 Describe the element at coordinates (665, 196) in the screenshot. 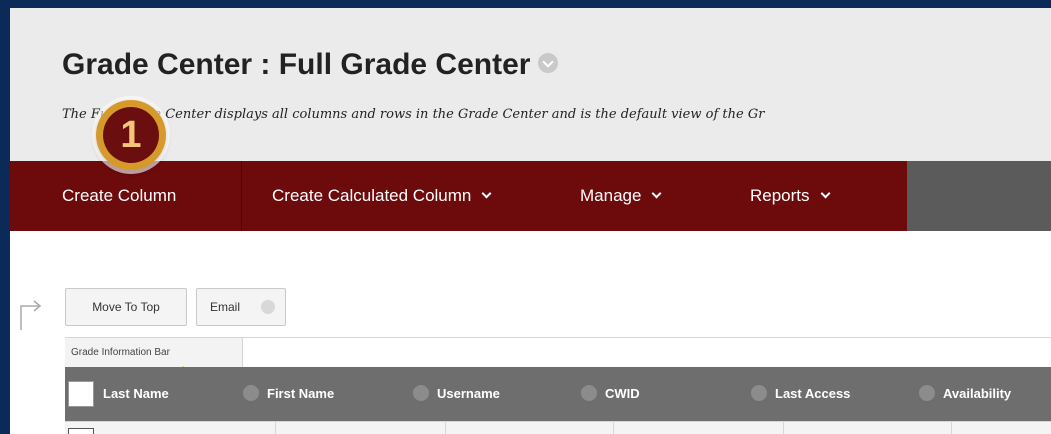

I see `manage-menu: Manage` at that location.